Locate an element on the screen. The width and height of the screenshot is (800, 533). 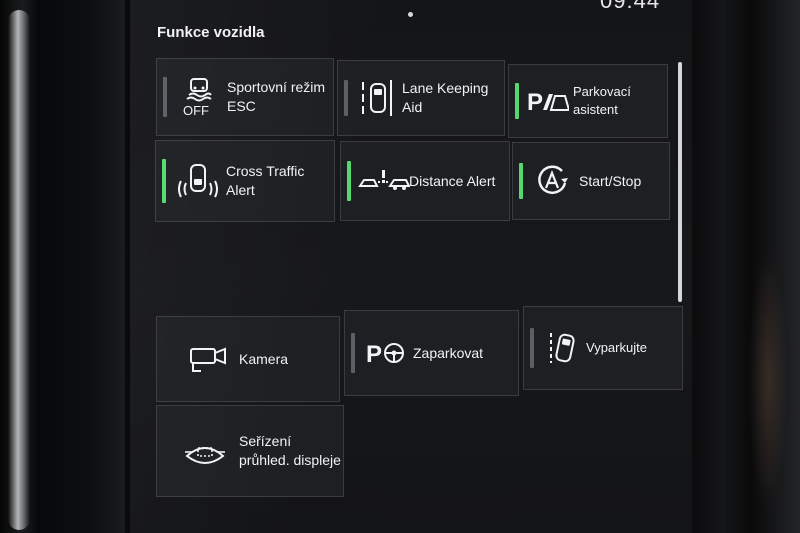
tile-cross-traffic-alert: Cross Traffic Alert is located at coordinates (245, 181).